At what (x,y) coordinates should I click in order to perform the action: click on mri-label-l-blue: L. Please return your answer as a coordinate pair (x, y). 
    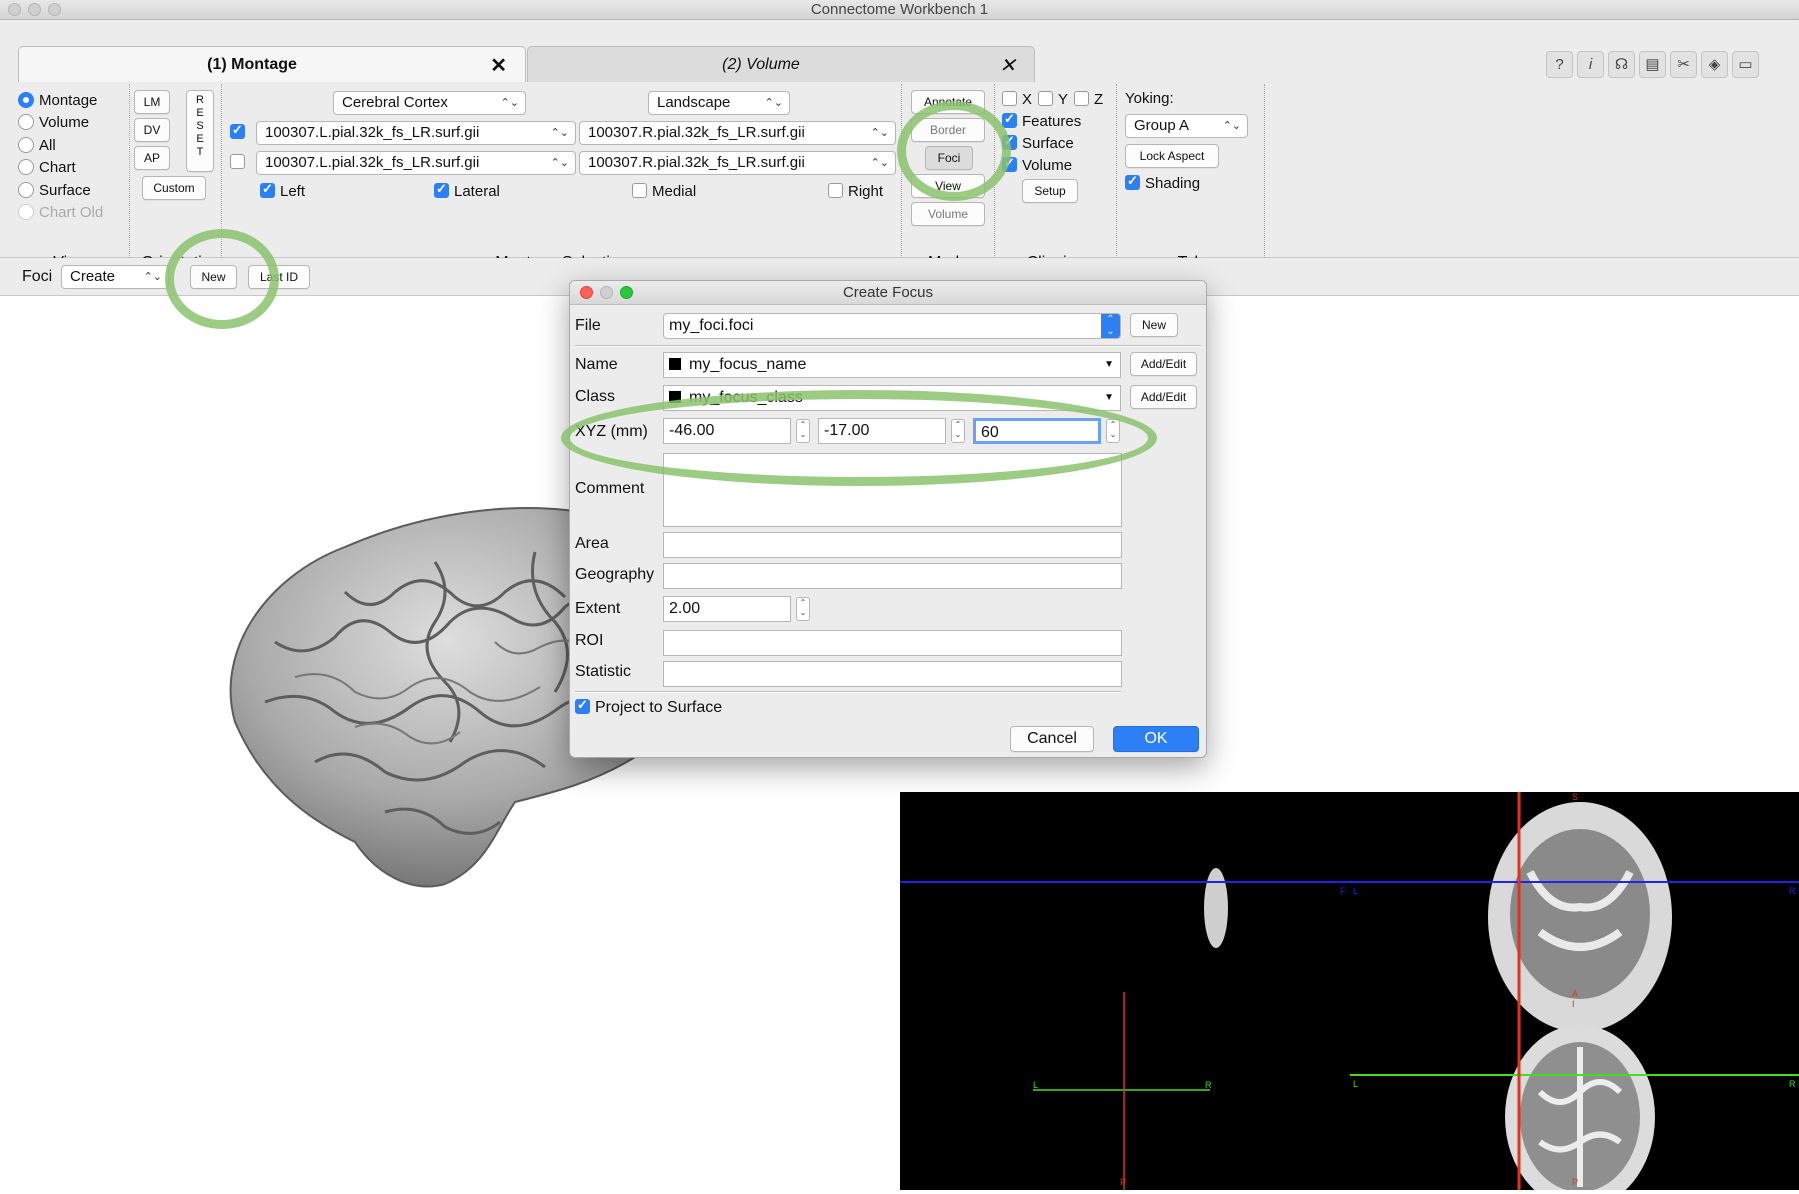
    Looking at the image, I should click on (1356, 891).